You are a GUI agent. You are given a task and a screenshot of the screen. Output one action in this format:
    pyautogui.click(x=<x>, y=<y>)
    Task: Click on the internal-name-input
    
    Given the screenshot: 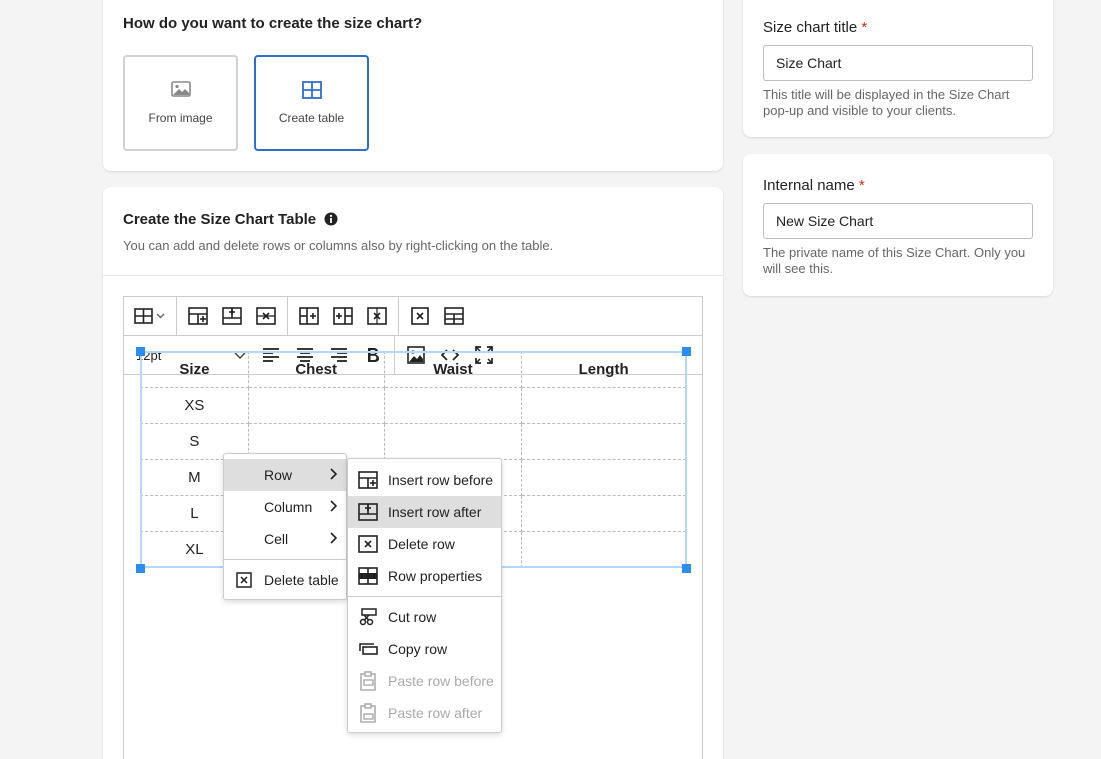 What is the action you would take?
    pyautogui.click(x=898, y=221)
    